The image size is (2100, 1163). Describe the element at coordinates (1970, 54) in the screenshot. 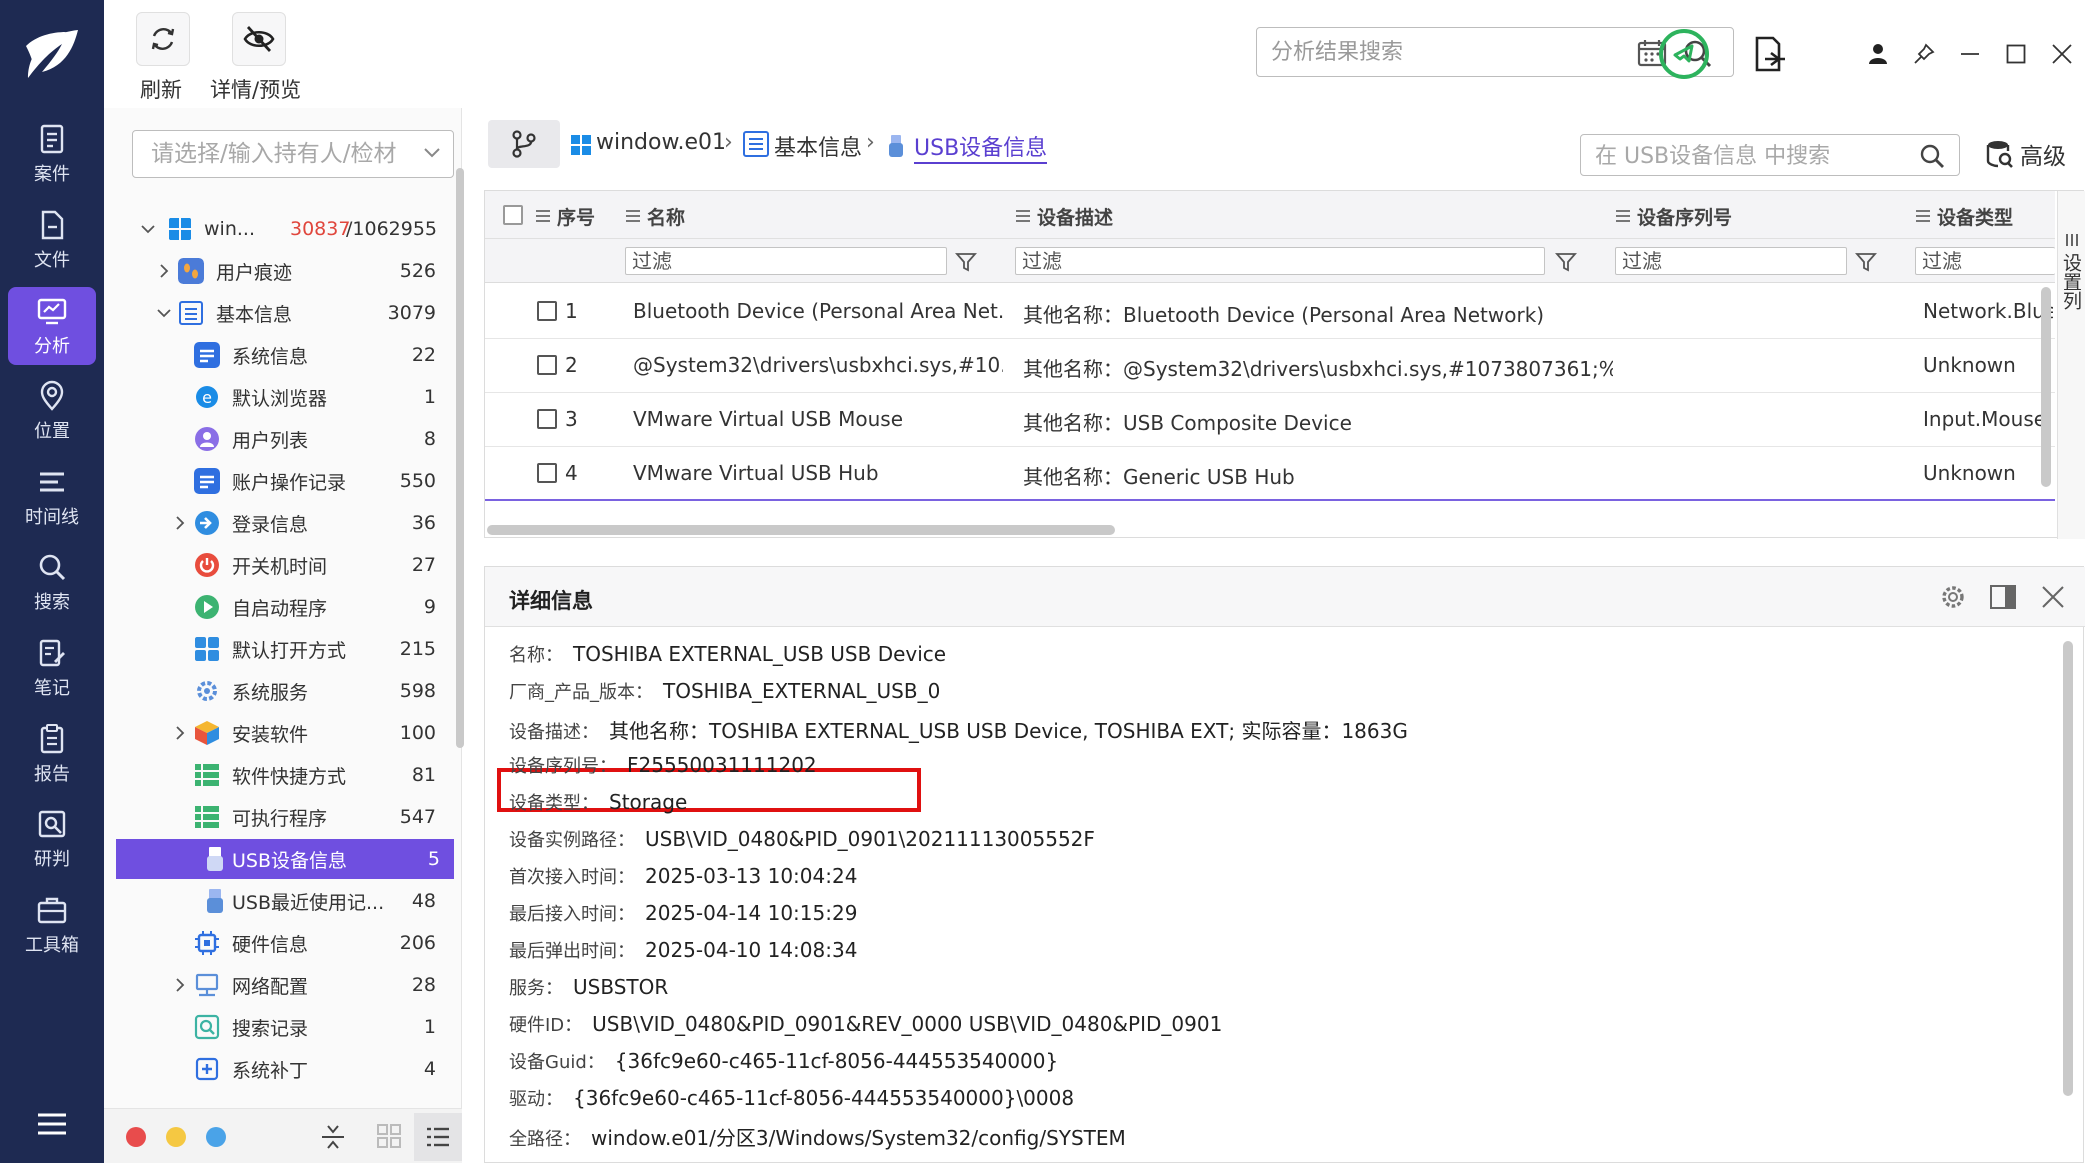

I see `minimize-button` at that location.